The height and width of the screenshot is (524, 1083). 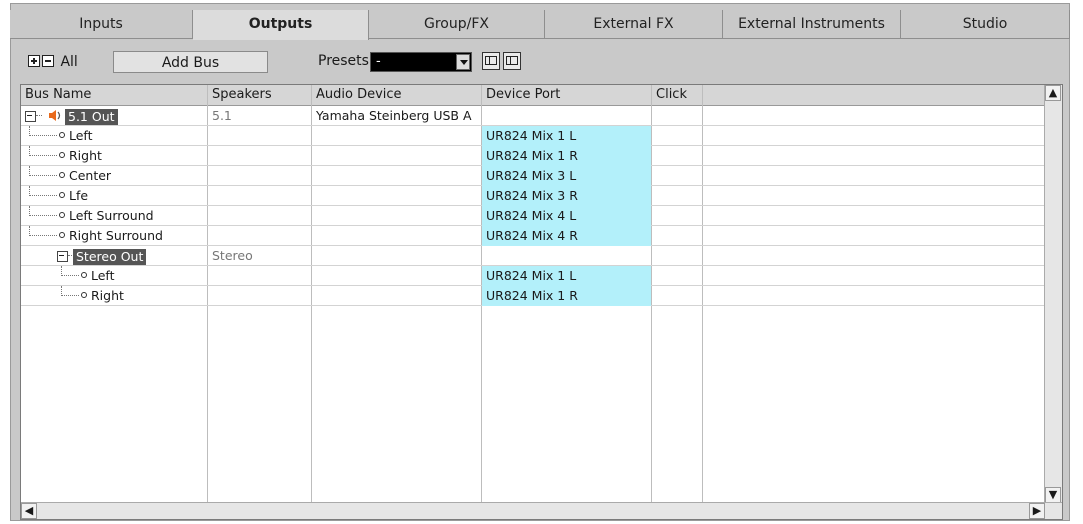 I want to click on tab-external-instruments: External Instruments, so click(x=812, y=24).